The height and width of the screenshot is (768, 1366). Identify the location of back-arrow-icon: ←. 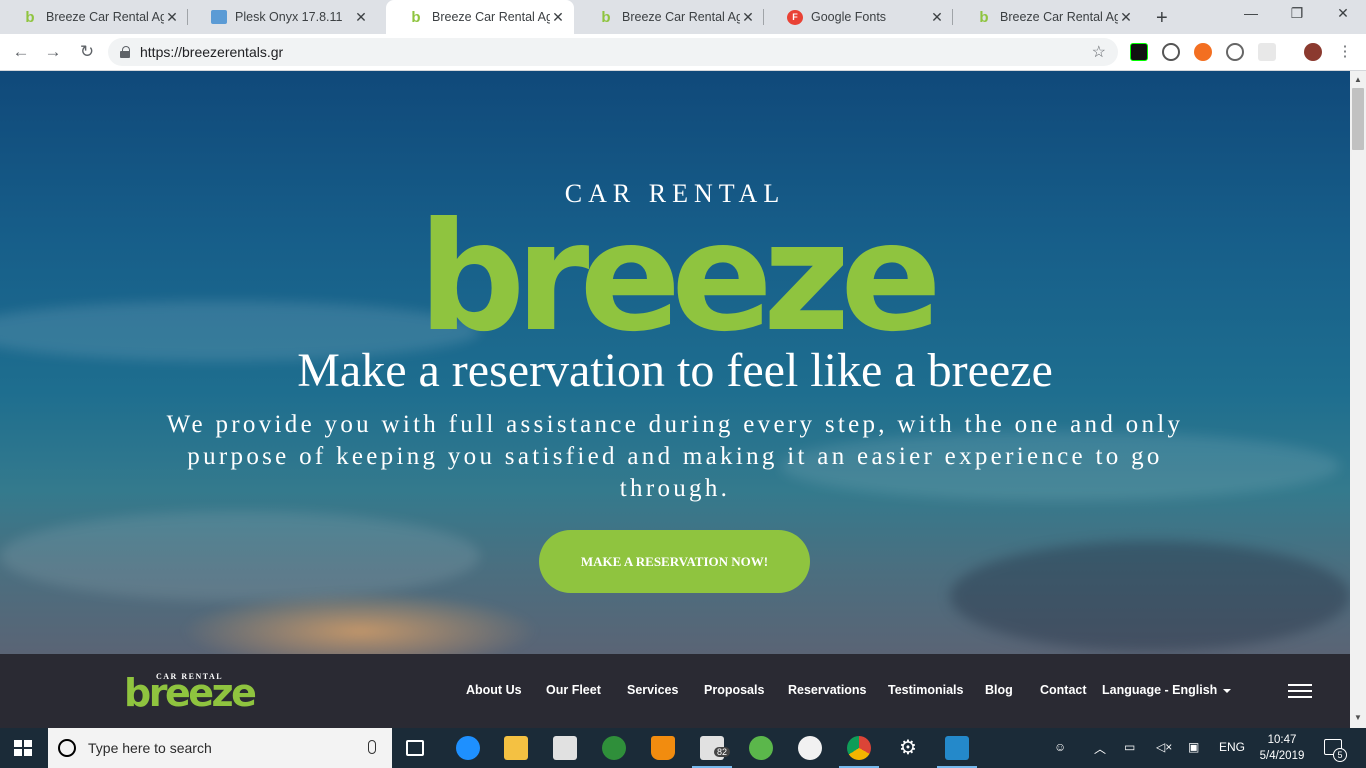
(21, 52).